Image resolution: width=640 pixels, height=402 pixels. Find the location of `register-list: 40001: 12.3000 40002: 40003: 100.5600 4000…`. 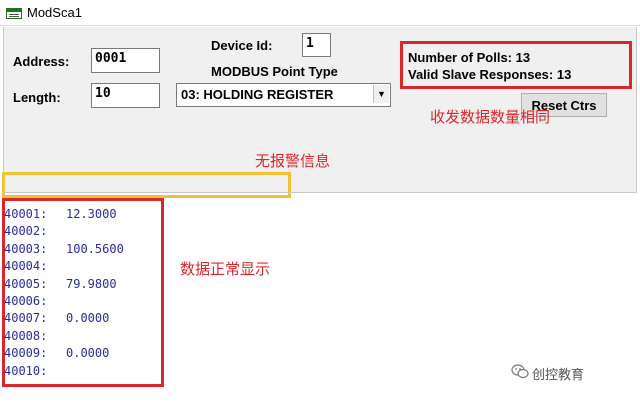

register-list: 40001: 12.3000 40002: 40003: 100.5600 4000… is located at coordinates (84, 293).